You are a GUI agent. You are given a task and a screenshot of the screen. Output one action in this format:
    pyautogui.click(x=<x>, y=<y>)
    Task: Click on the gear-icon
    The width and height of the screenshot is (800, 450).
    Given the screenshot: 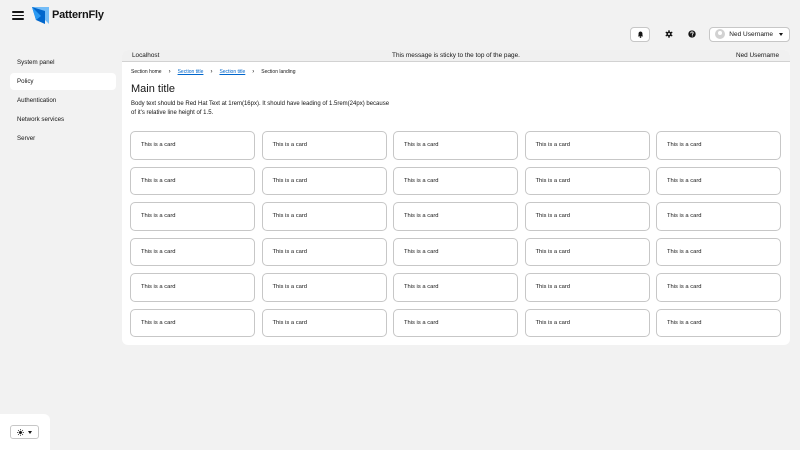 What is the action you would take?
    pyautogui.click(x=669, y=34)
    